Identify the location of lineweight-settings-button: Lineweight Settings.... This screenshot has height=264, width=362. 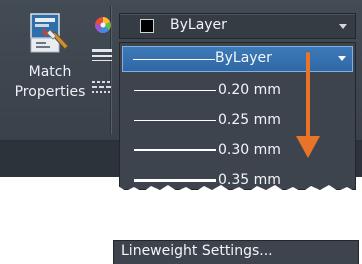
(236, 252).